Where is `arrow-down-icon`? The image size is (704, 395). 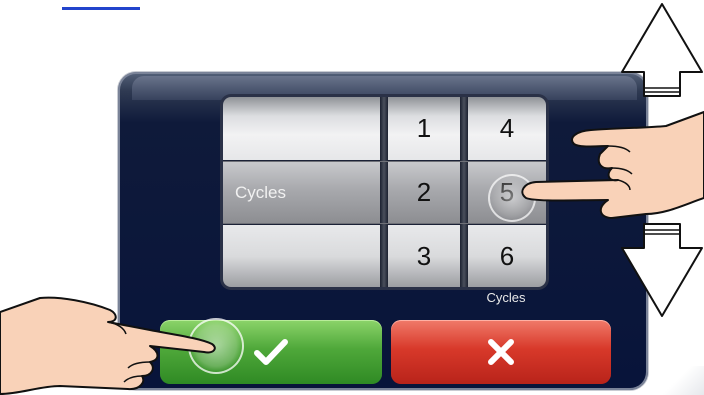 arrow-down-icon is located at coordinates (662, 270).